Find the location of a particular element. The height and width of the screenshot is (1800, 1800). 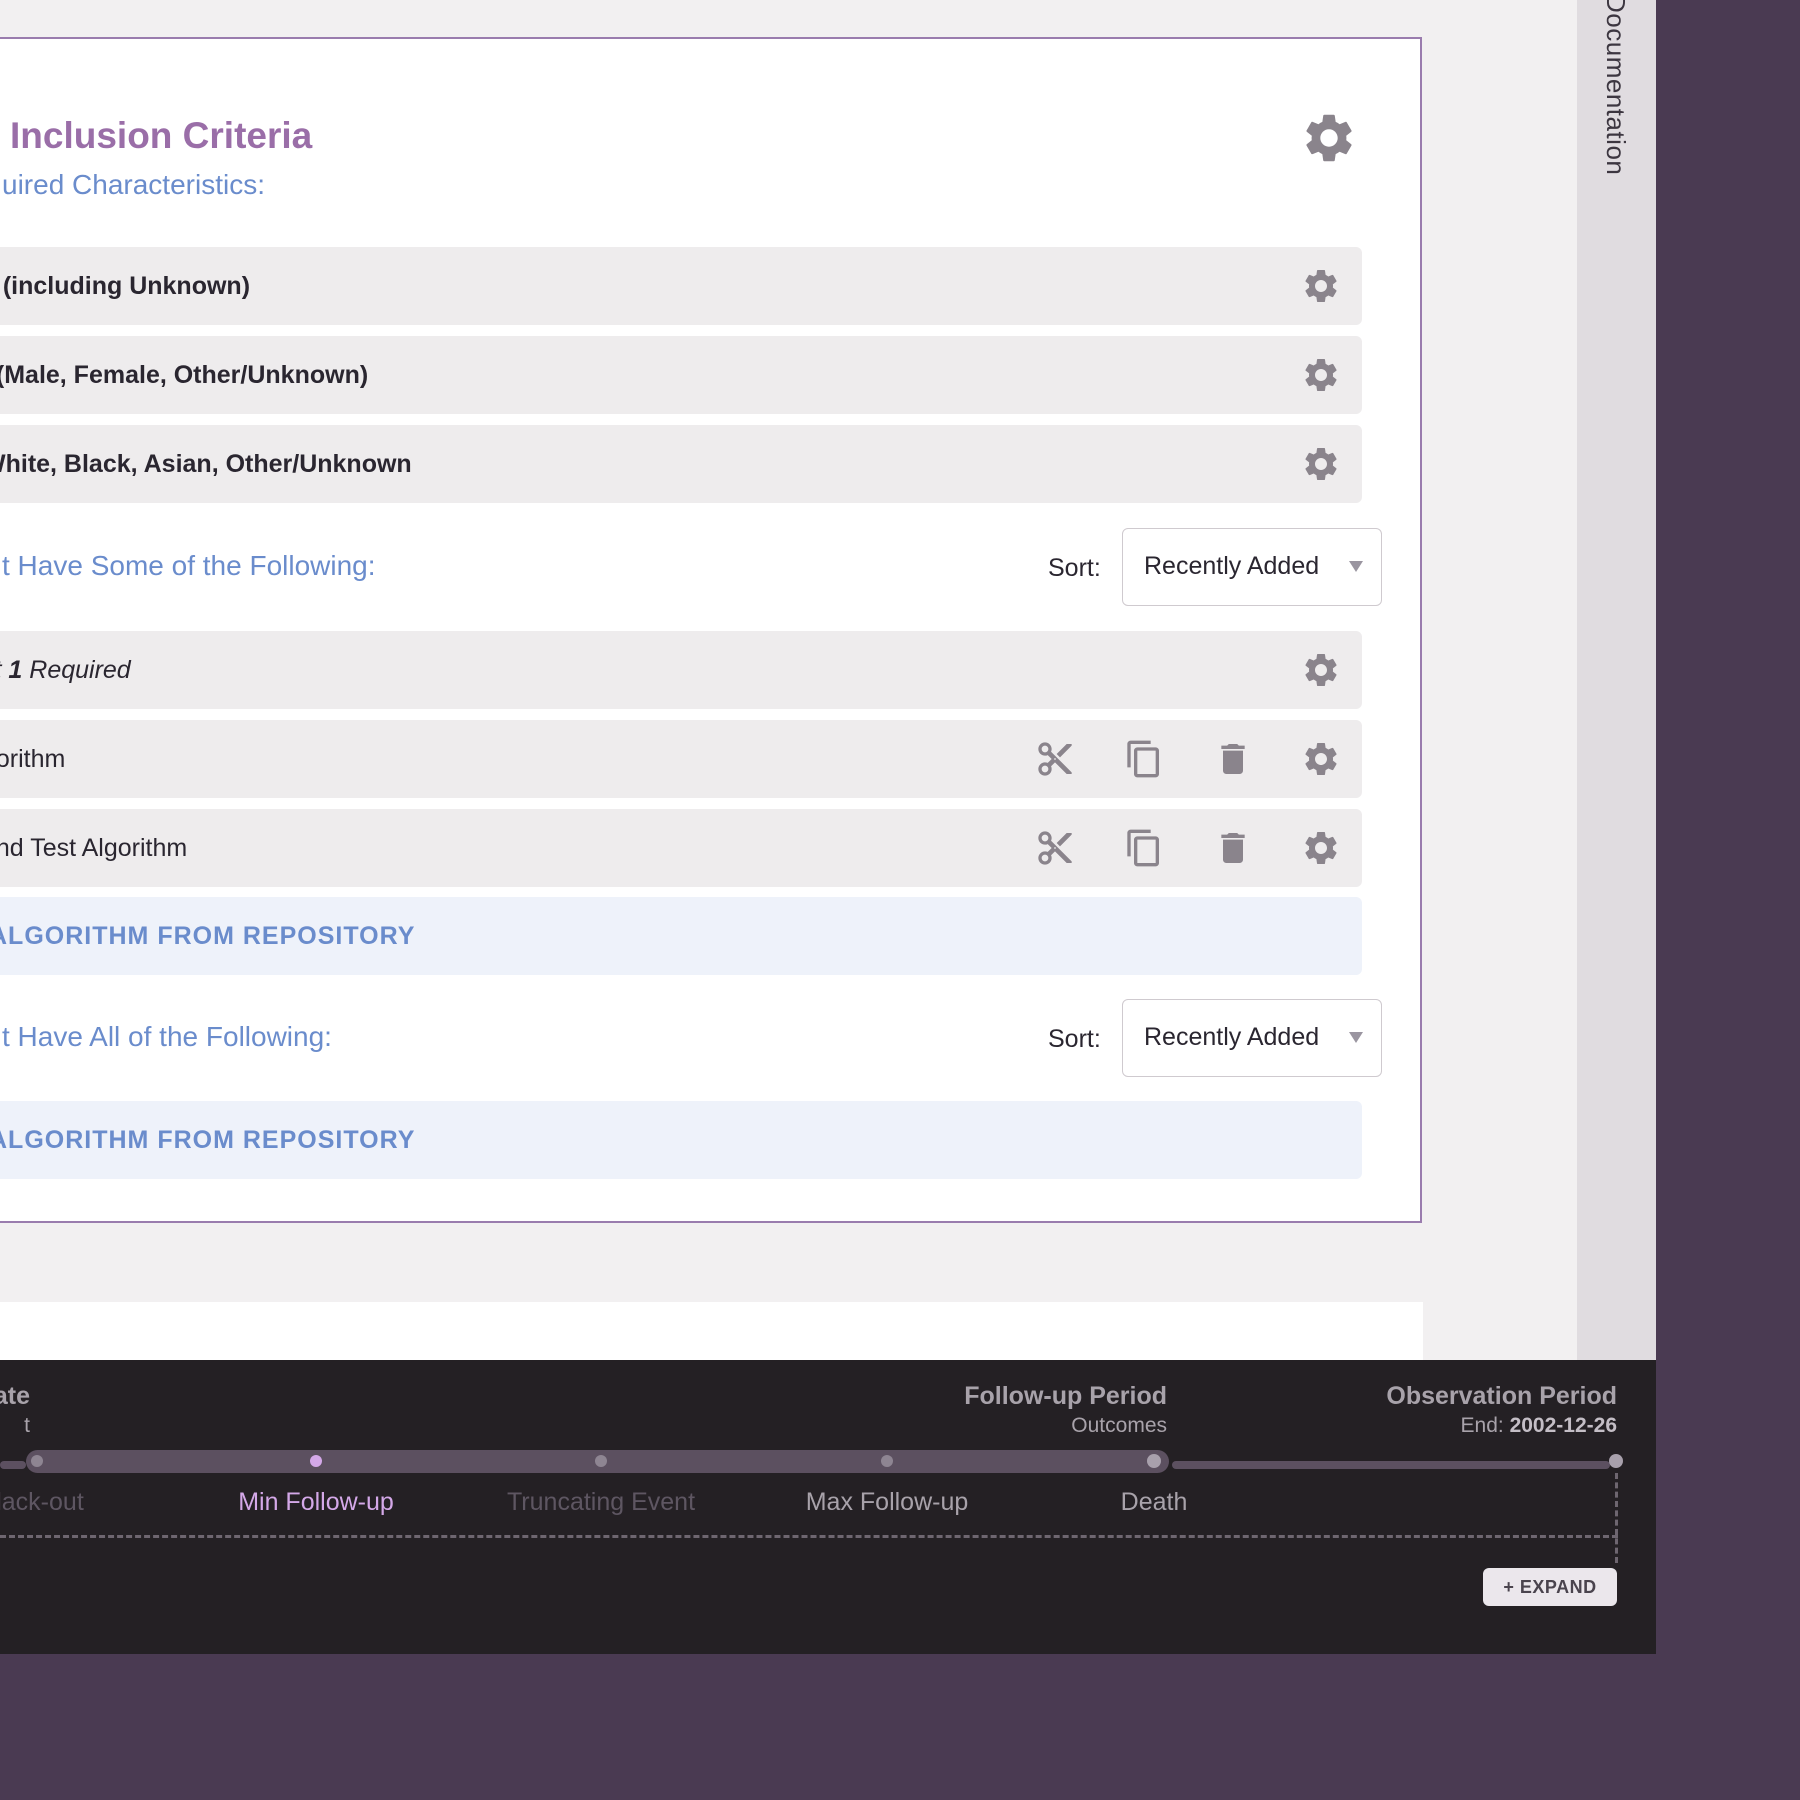

algorithm-row: ond Test Algorithm is located at coordinates (681, 848).